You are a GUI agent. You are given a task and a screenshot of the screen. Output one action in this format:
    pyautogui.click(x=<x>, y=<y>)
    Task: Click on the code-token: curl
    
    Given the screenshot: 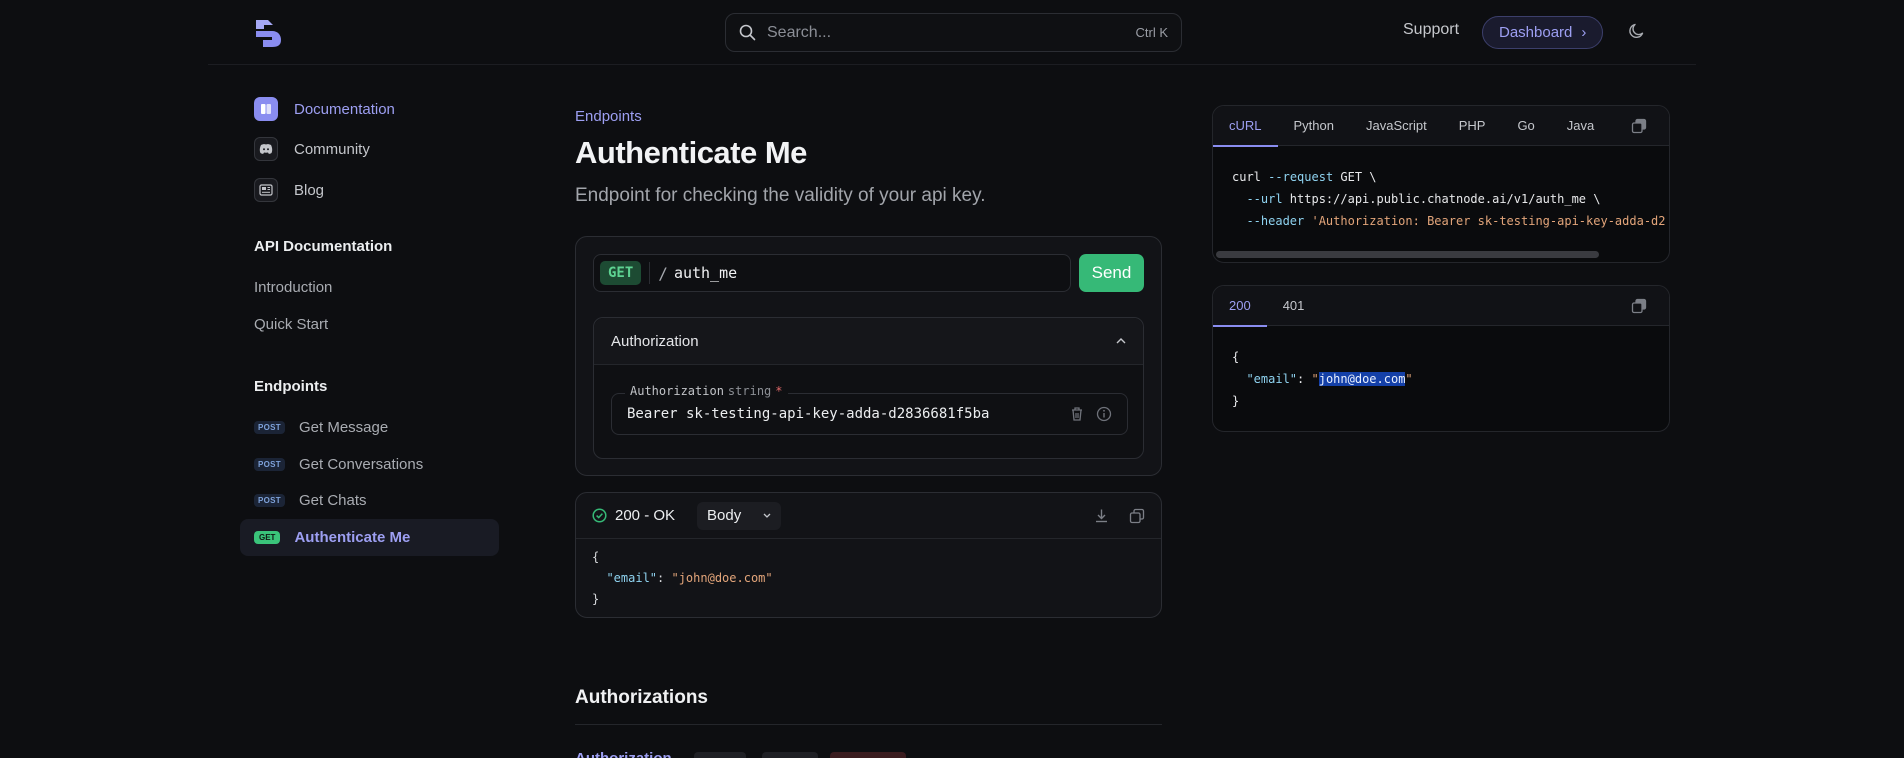 What is the action you would take?
    pyautogui.click(x=1246, y=177)
    